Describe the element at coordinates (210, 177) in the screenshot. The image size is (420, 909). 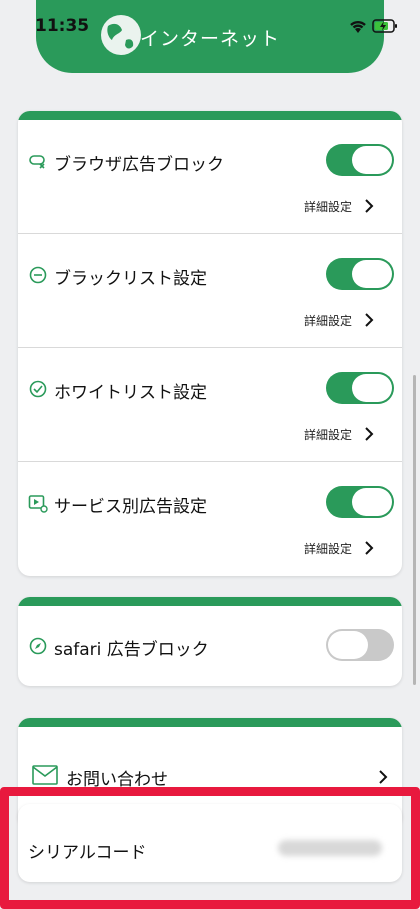
I see `setting-row-browser-adblock: ブラウザ広告ブロック 詳細設定` at that location.